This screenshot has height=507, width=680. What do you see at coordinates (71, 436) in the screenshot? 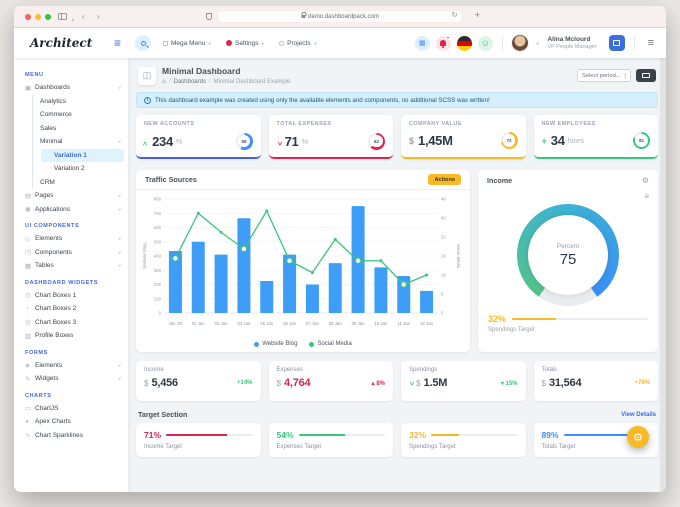
I see `sidebar-item-chart-sparklines: ∿ Chart Sparklines` at bounding box center [71, 436].